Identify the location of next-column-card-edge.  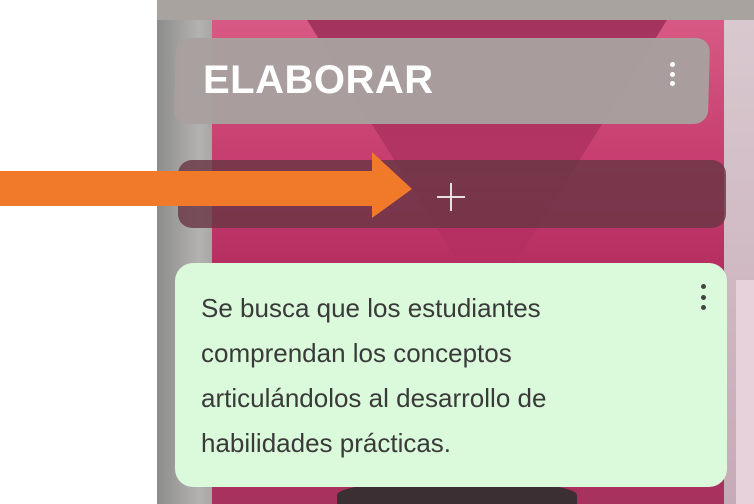
(745, 392).